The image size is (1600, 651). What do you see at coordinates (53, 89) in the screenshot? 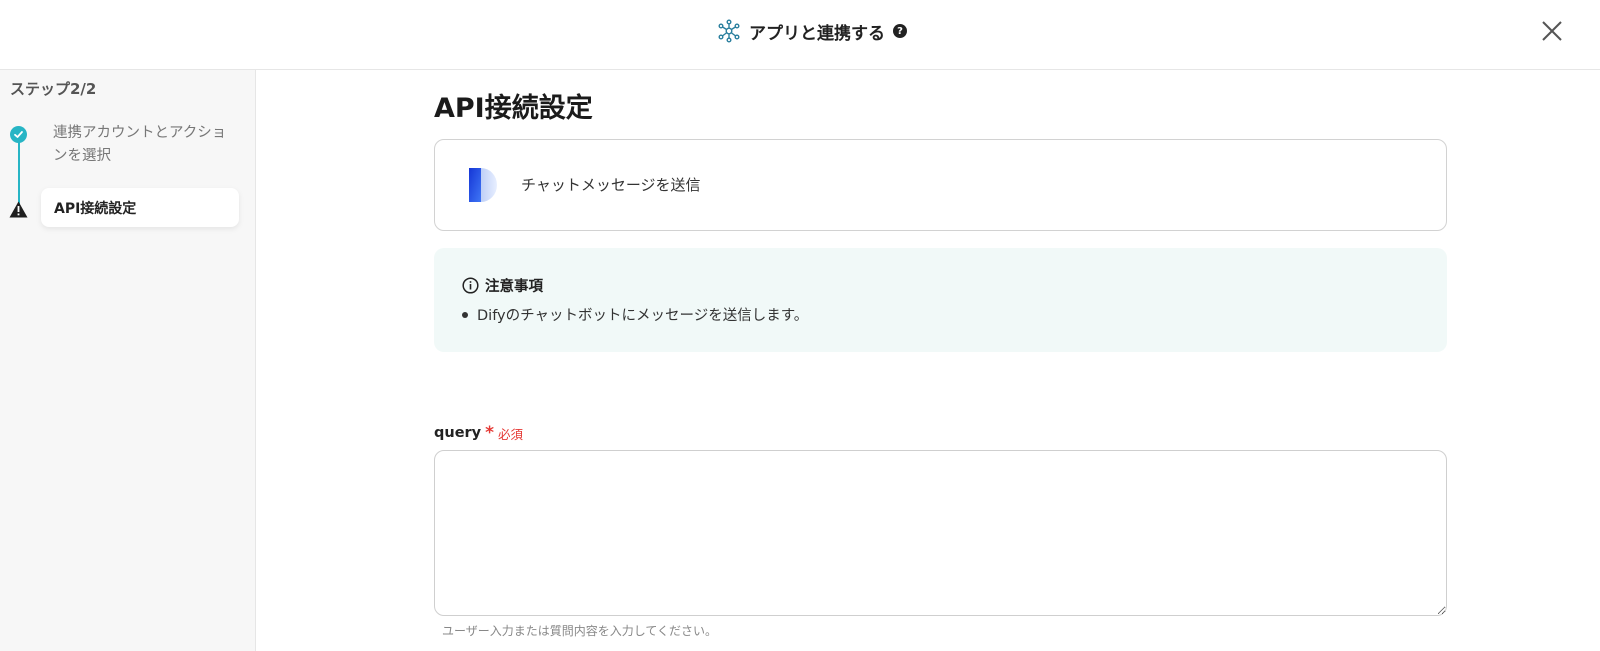
I see `step-counter: ステップ2/2` at bounding box center [53, 89].